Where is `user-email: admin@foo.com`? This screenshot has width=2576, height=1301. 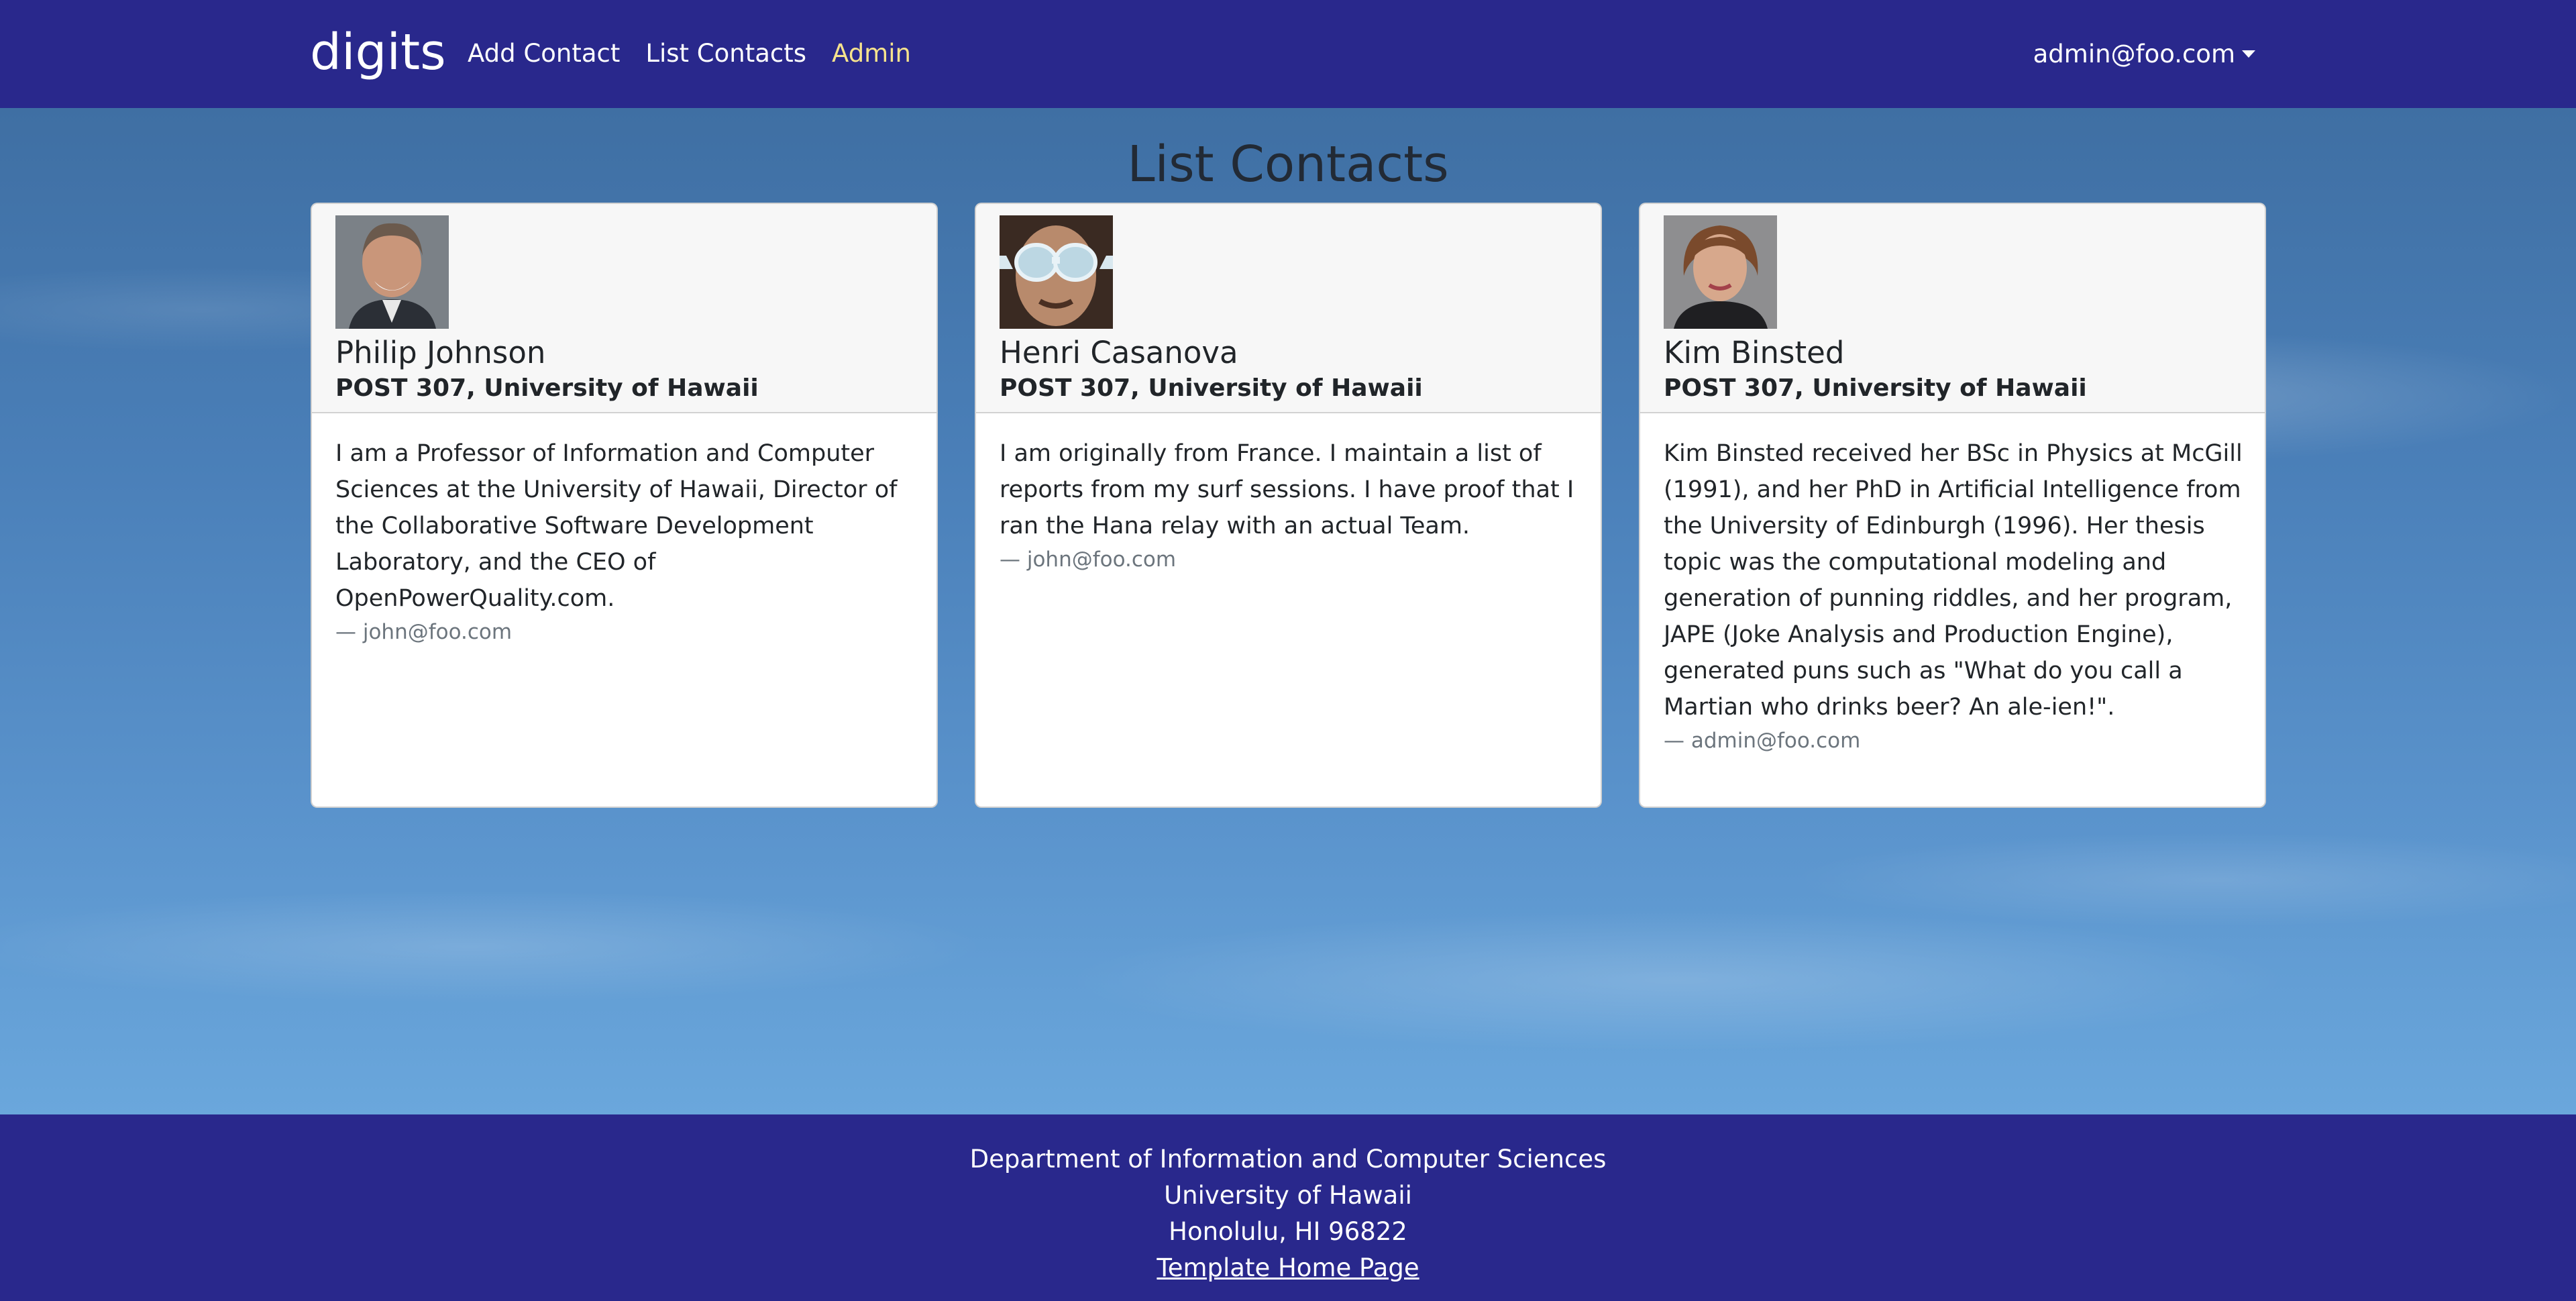 user-email: admin@foo.com is located at coordinates (2134, 53).